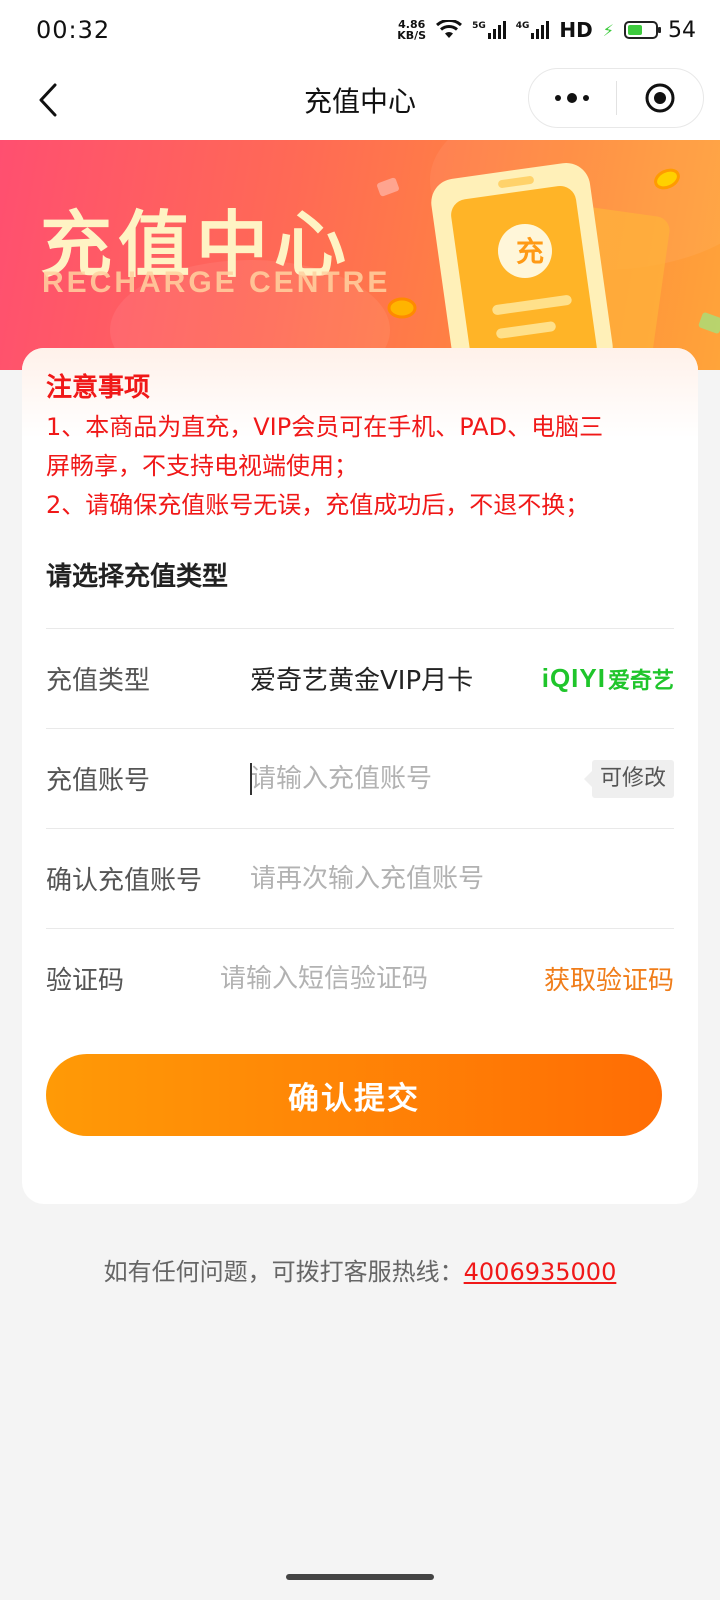 The height and width of the screenshot is (1600, 720). Describe the element at coordinates (137, 577) in the screenshot. I see `section-title: 请选择充值类型` at that location.